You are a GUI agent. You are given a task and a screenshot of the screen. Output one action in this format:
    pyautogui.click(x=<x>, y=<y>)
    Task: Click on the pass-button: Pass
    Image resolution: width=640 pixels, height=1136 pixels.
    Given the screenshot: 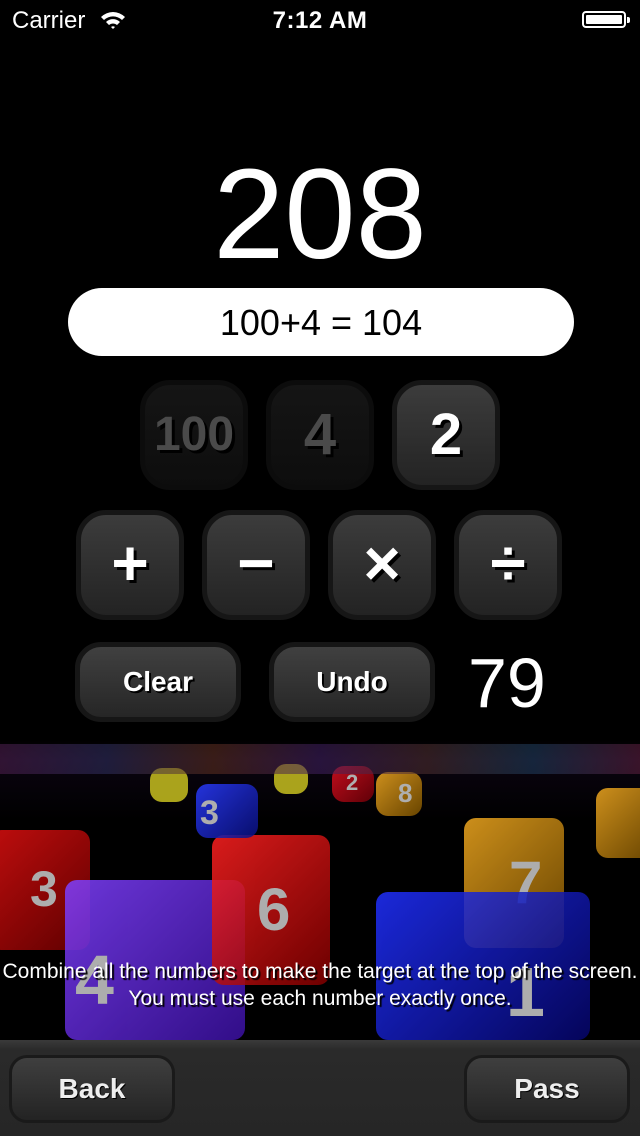 What is the action you would take?
    pyautogui.click(x=547, y=1089)
    